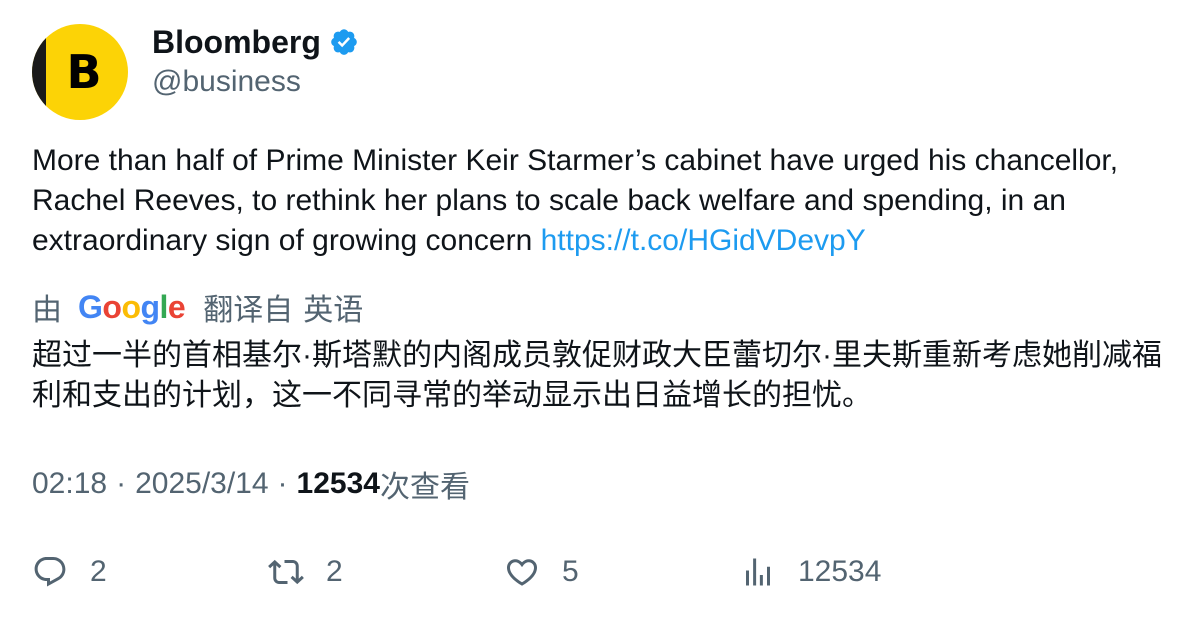  What do you see at coordinates (50, 572) in the screenshot?
I see `reply-icon` at bounding box center [50, 572].